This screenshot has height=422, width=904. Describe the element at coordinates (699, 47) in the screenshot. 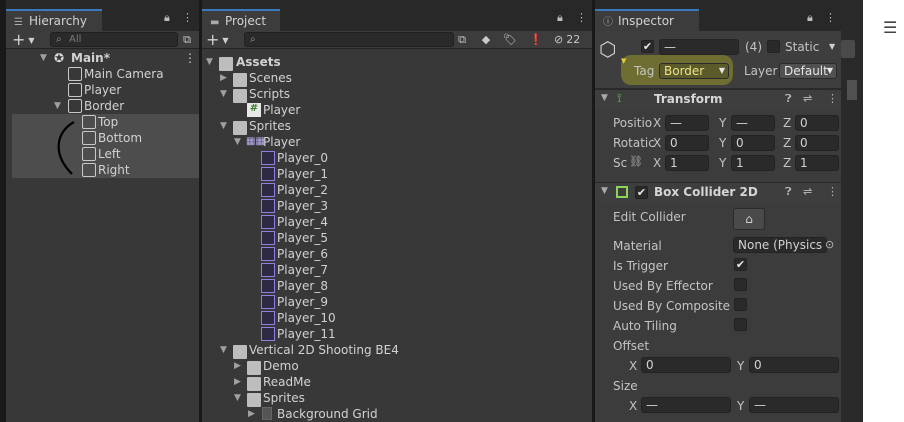

I see `object-name-field: —` at that location.